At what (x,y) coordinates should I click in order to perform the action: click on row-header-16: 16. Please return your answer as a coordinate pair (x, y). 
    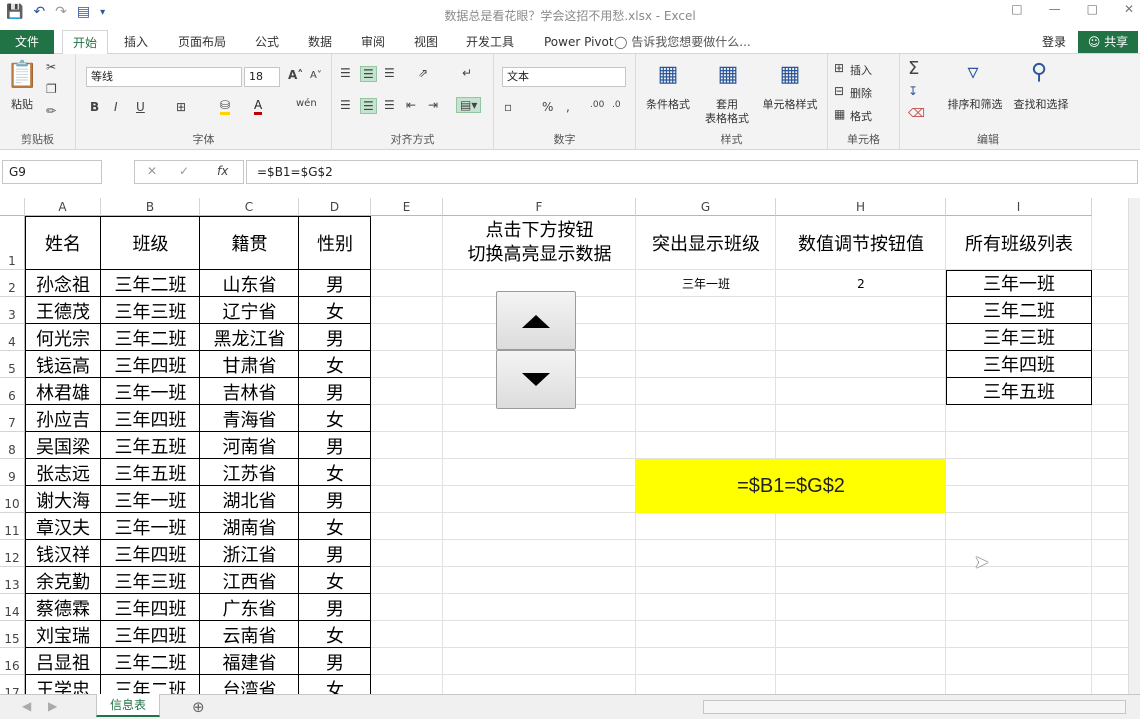
    Looking at the image, I should click on (12, 661).